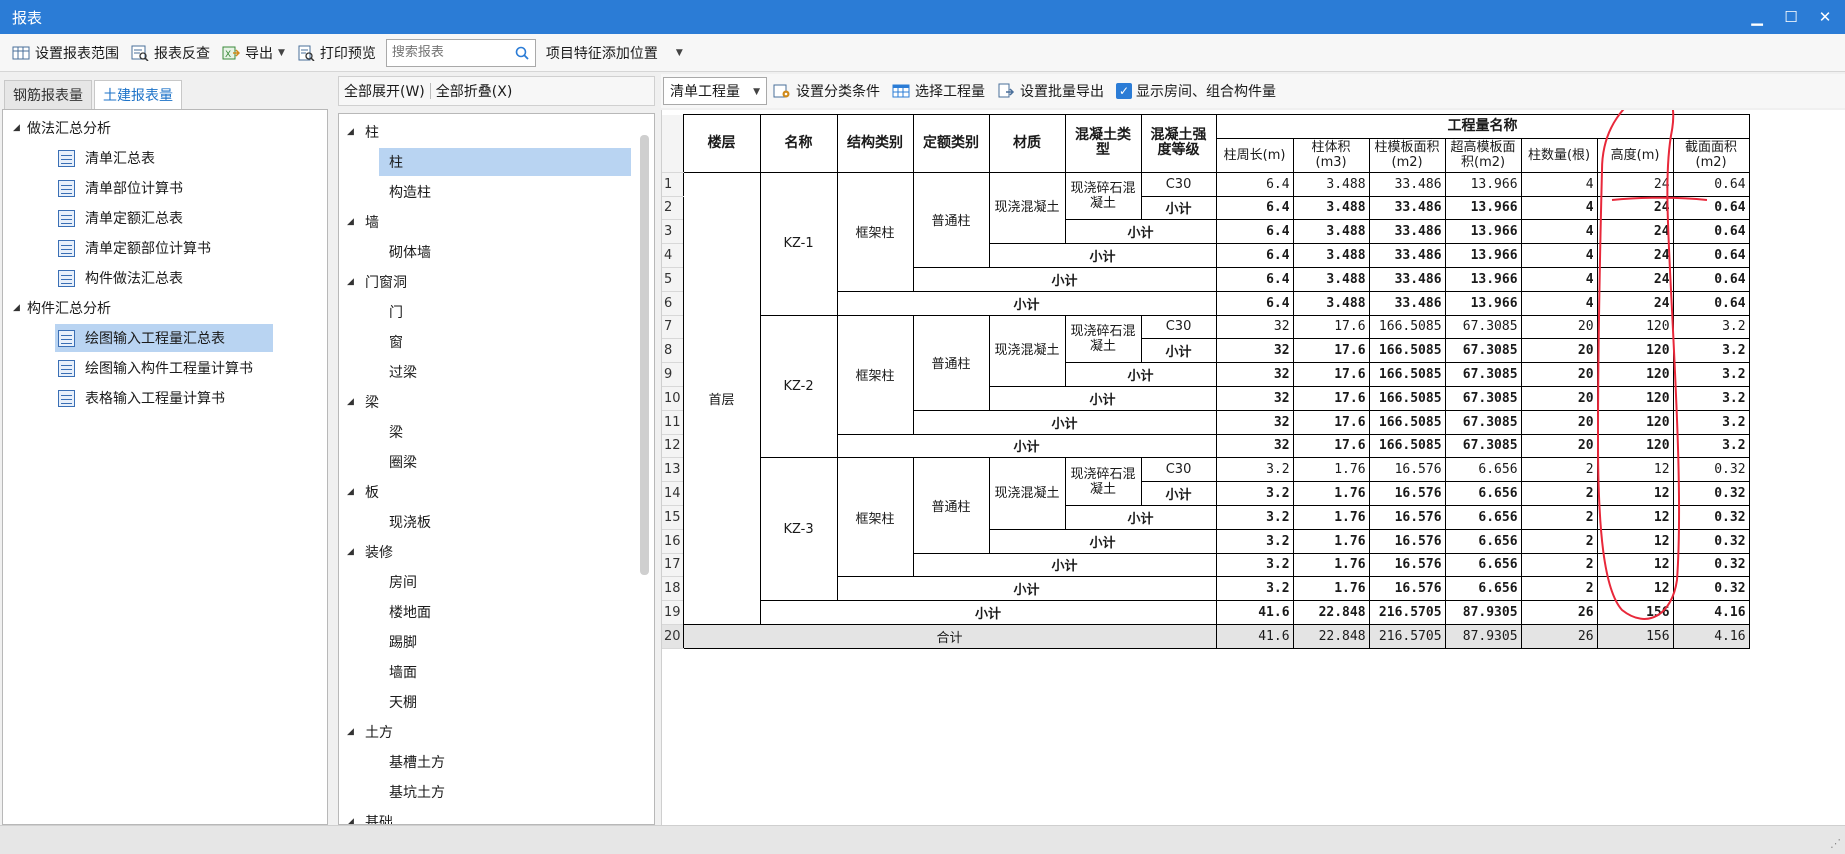 This screenshot has height=854, width=1845. I want to click on value-cell: 2, so click(1559, 565).